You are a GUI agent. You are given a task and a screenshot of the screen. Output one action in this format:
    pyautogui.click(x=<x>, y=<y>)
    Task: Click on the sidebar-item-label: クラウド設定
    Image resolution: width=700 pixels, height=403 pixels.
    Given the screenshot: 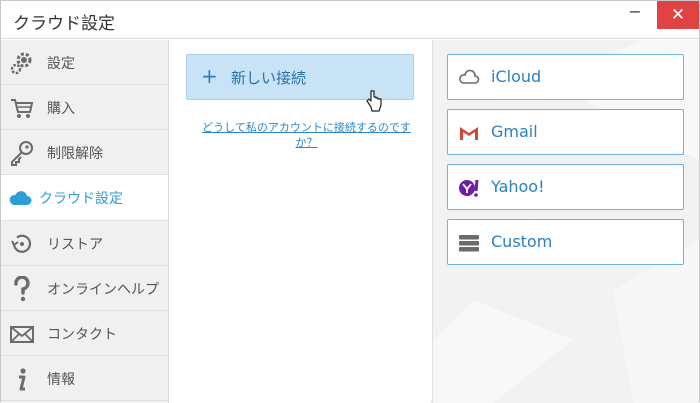 What is the action you would take?
    pyautogui.click(x=81, y=199)
    